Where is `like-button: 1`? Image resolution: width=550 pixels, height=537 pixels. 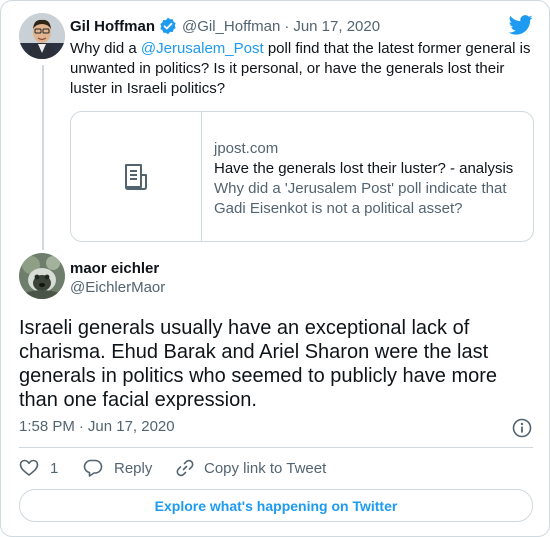
like-button: 1 is located at coordinates (38, 468).